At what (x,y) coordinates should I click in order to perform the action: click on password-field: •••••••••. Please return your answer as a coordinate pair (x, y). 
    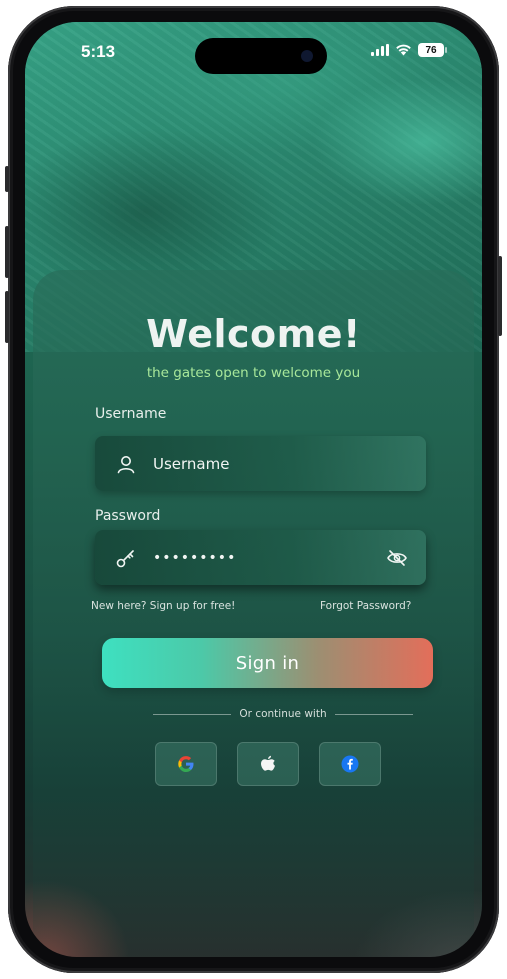
    Looking at the image, I should click on (260, 557).